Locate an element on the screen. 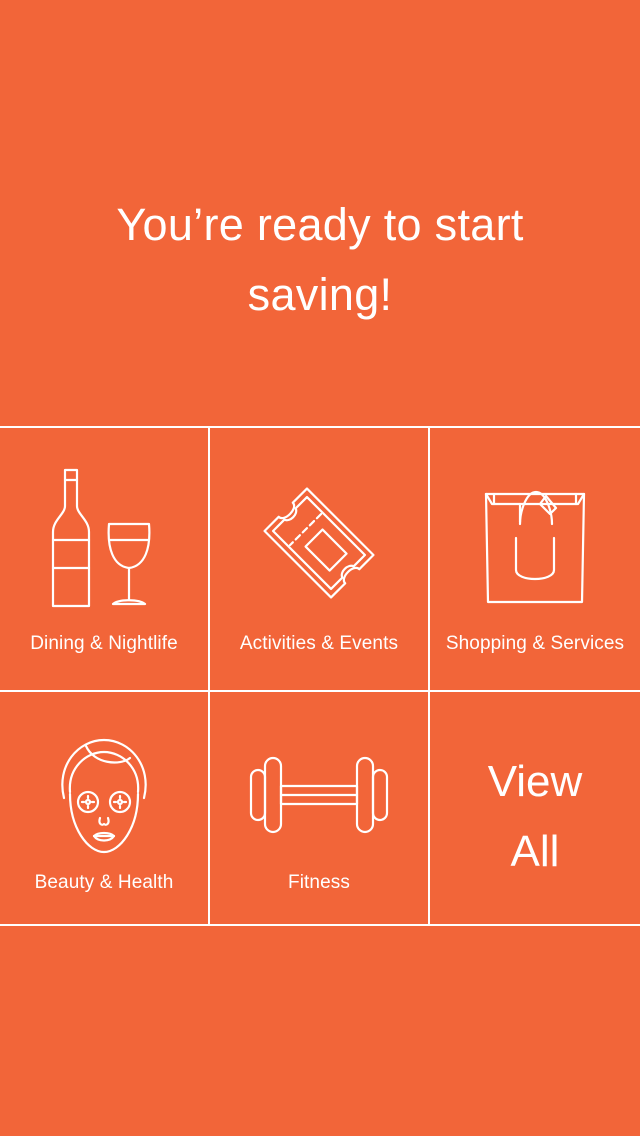  category-tile-shopping-services: Shopping & Services is located at coordinates (535, 559).